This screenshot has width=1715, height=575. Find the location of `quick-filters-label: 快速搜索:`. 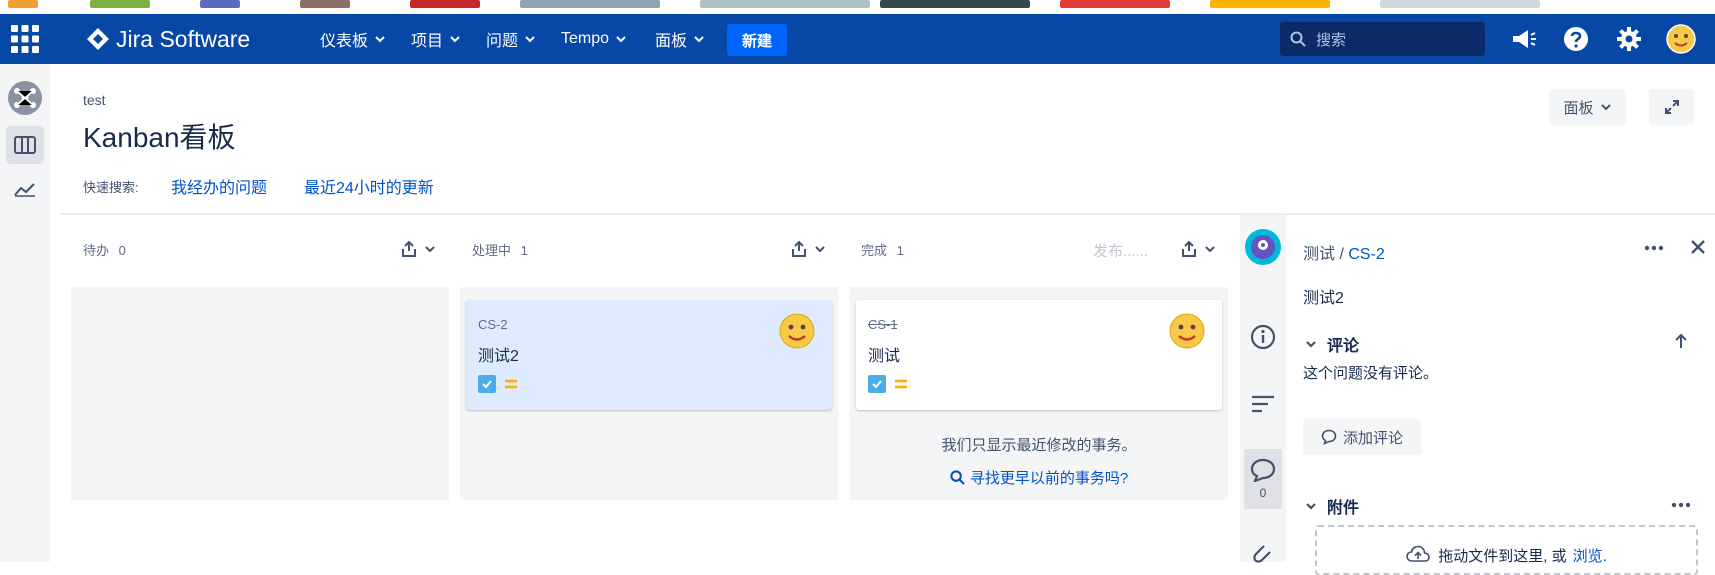

quick-filters-label: 快速搜索: is located at coordinates (111, 187).